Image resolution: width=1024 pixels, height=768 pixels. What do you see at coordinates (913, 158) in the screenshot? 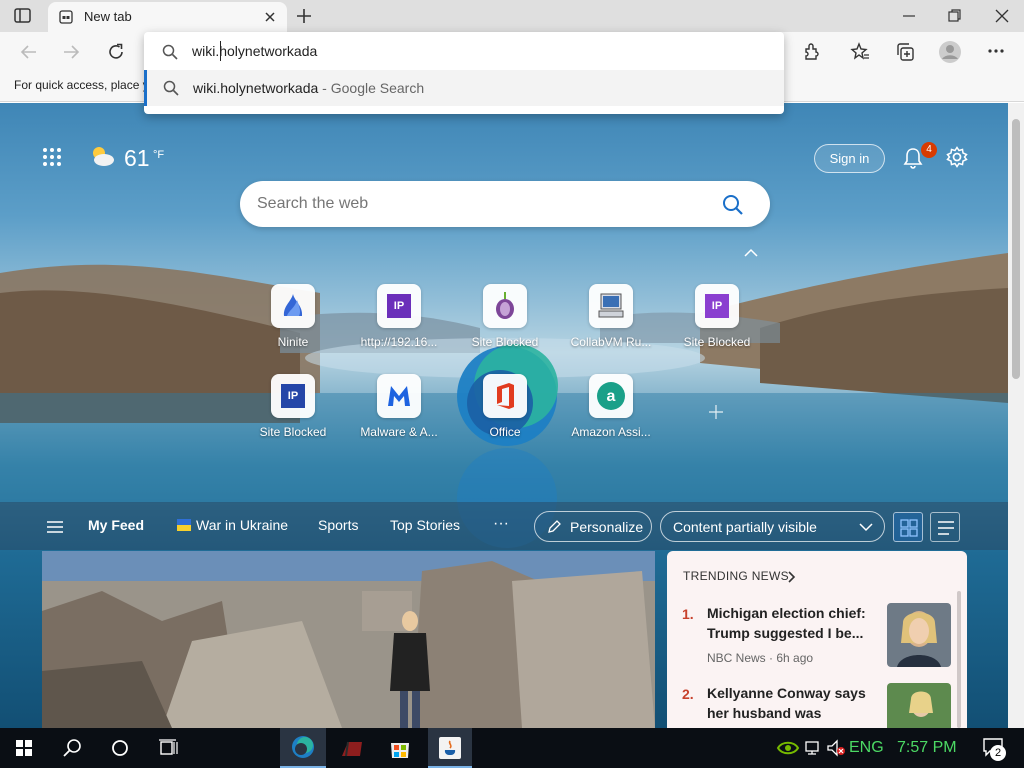
I see `notifications-bell-icon` at bounding box center [913, 158].